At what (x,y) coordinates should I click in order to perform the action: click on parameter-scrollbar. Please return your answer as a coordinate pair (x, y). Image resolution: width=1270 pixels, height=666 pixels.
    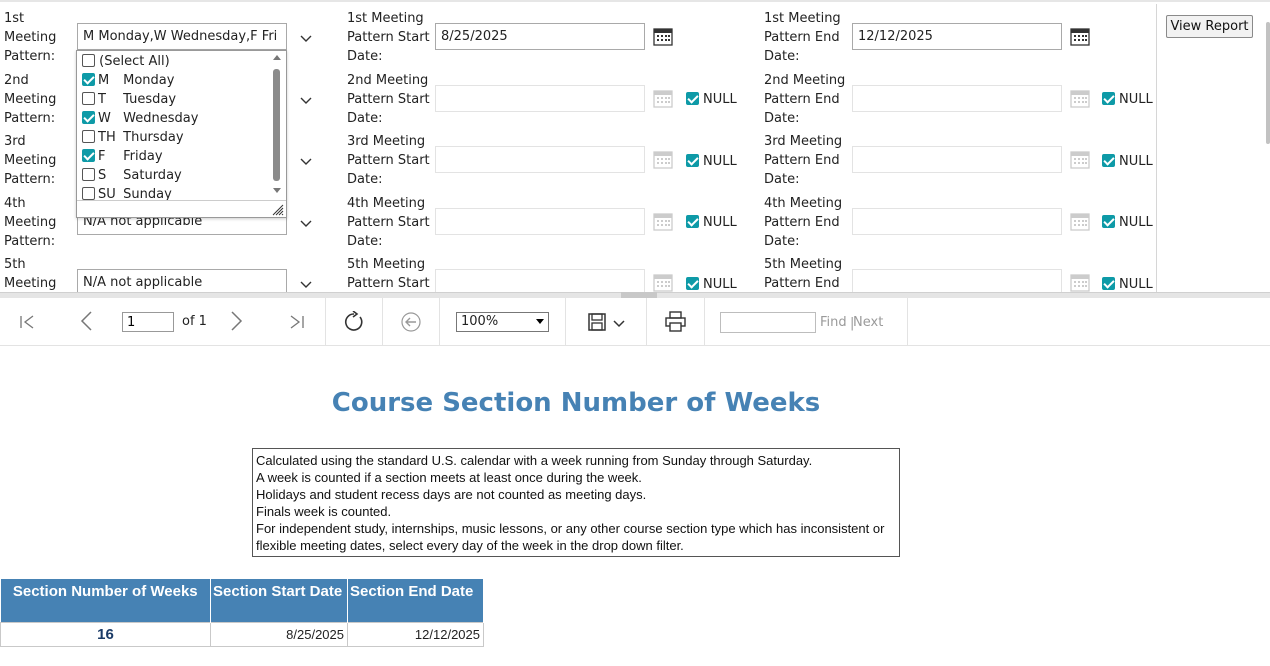
    Looking at the image, I should click on (1268, 83).